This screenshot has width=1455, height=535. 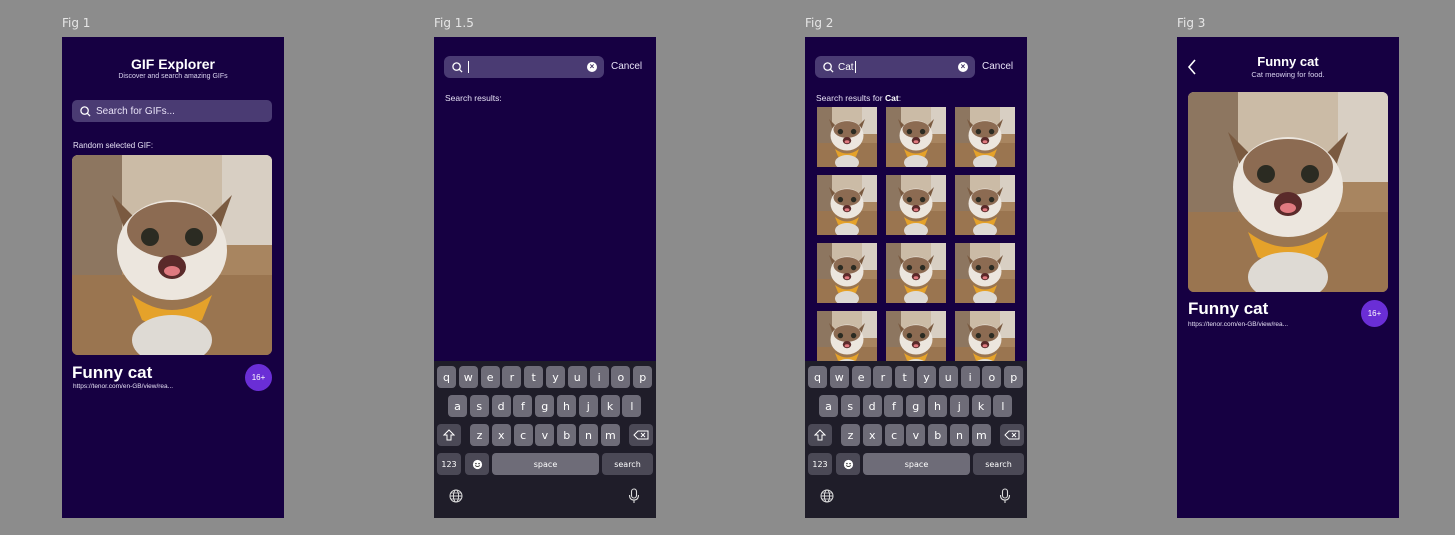 I want to click on results-term: Cat, so click(x=891, y=98).